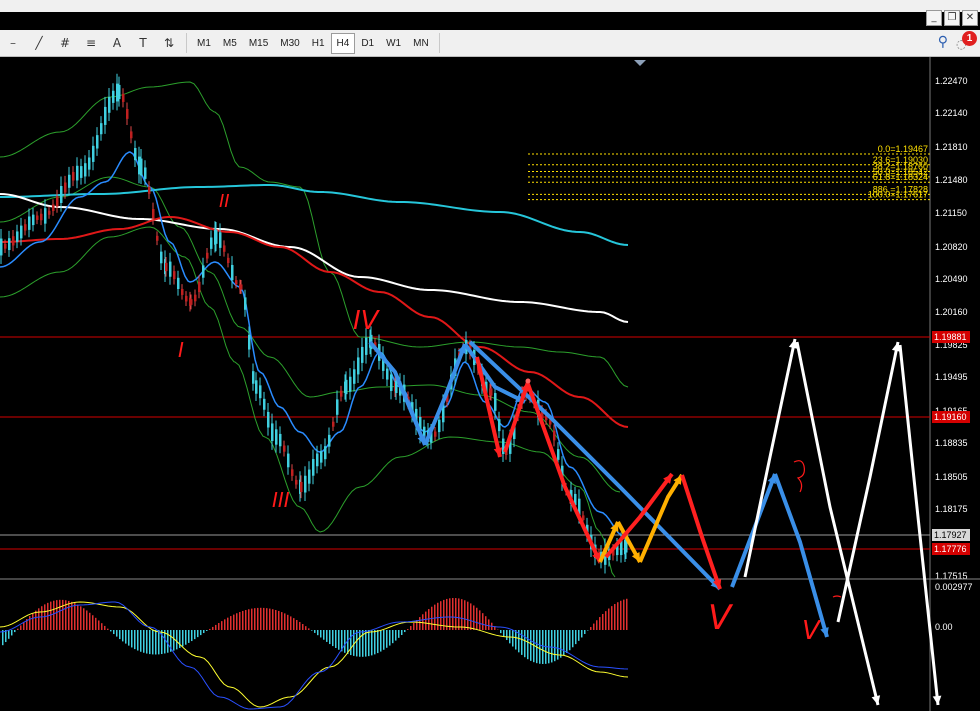 The image size is (980, 711). I want to click on line-tool-icon: ╱, so click(39, 43).